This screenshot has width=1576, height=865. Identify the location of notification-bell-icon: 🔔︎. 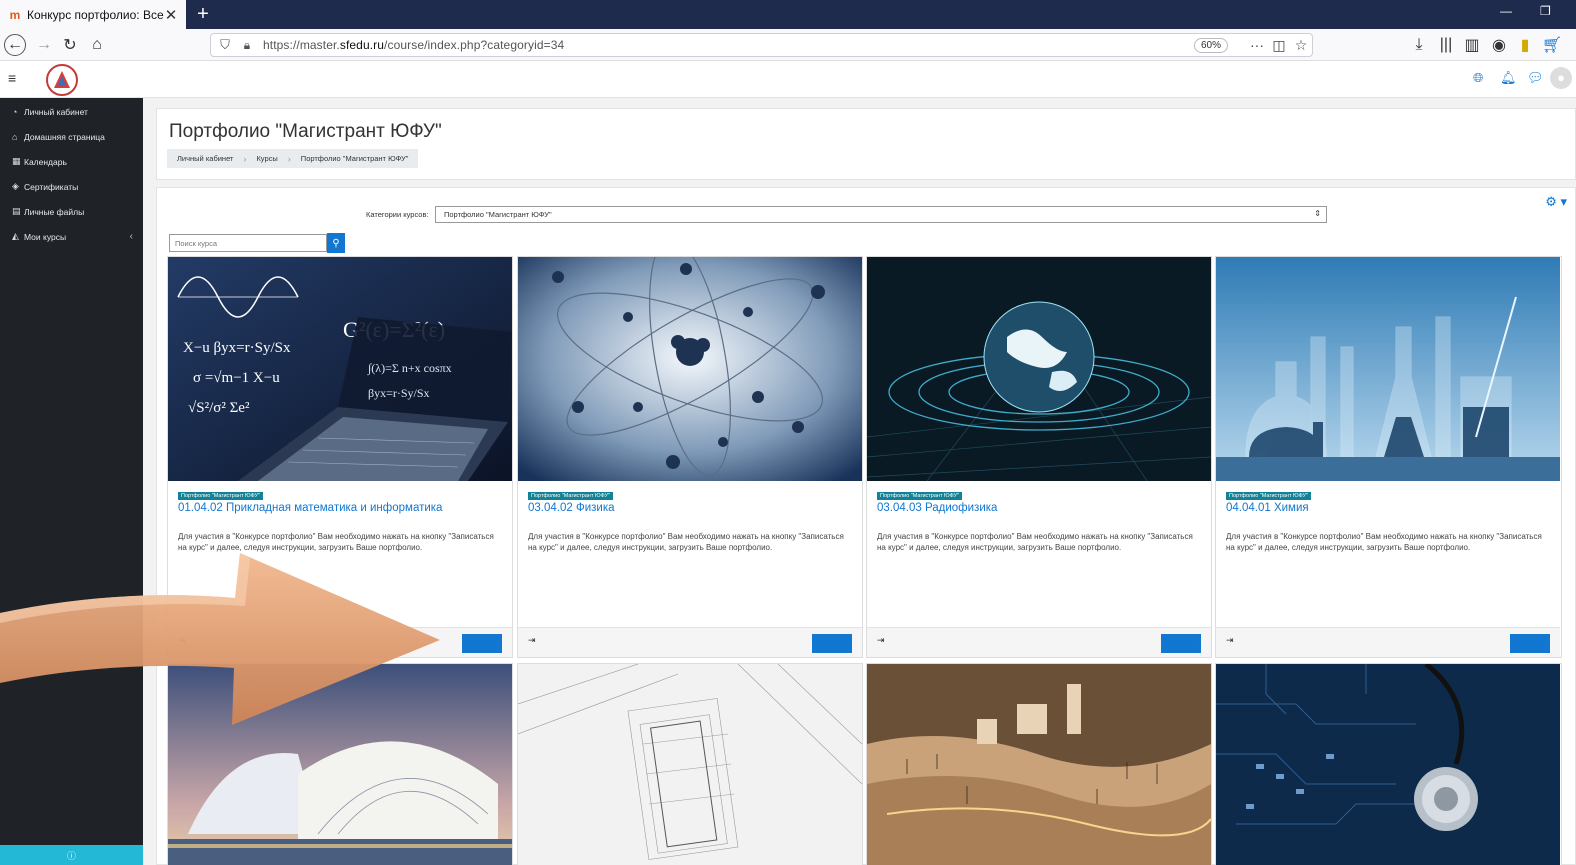
(1508, 78).